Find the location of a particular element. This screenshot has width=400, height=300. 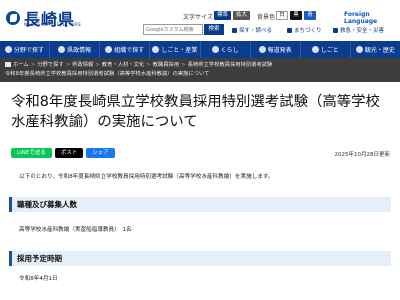

updated-date: 2025年10月28日更新 is located at coordinates (362, 155).